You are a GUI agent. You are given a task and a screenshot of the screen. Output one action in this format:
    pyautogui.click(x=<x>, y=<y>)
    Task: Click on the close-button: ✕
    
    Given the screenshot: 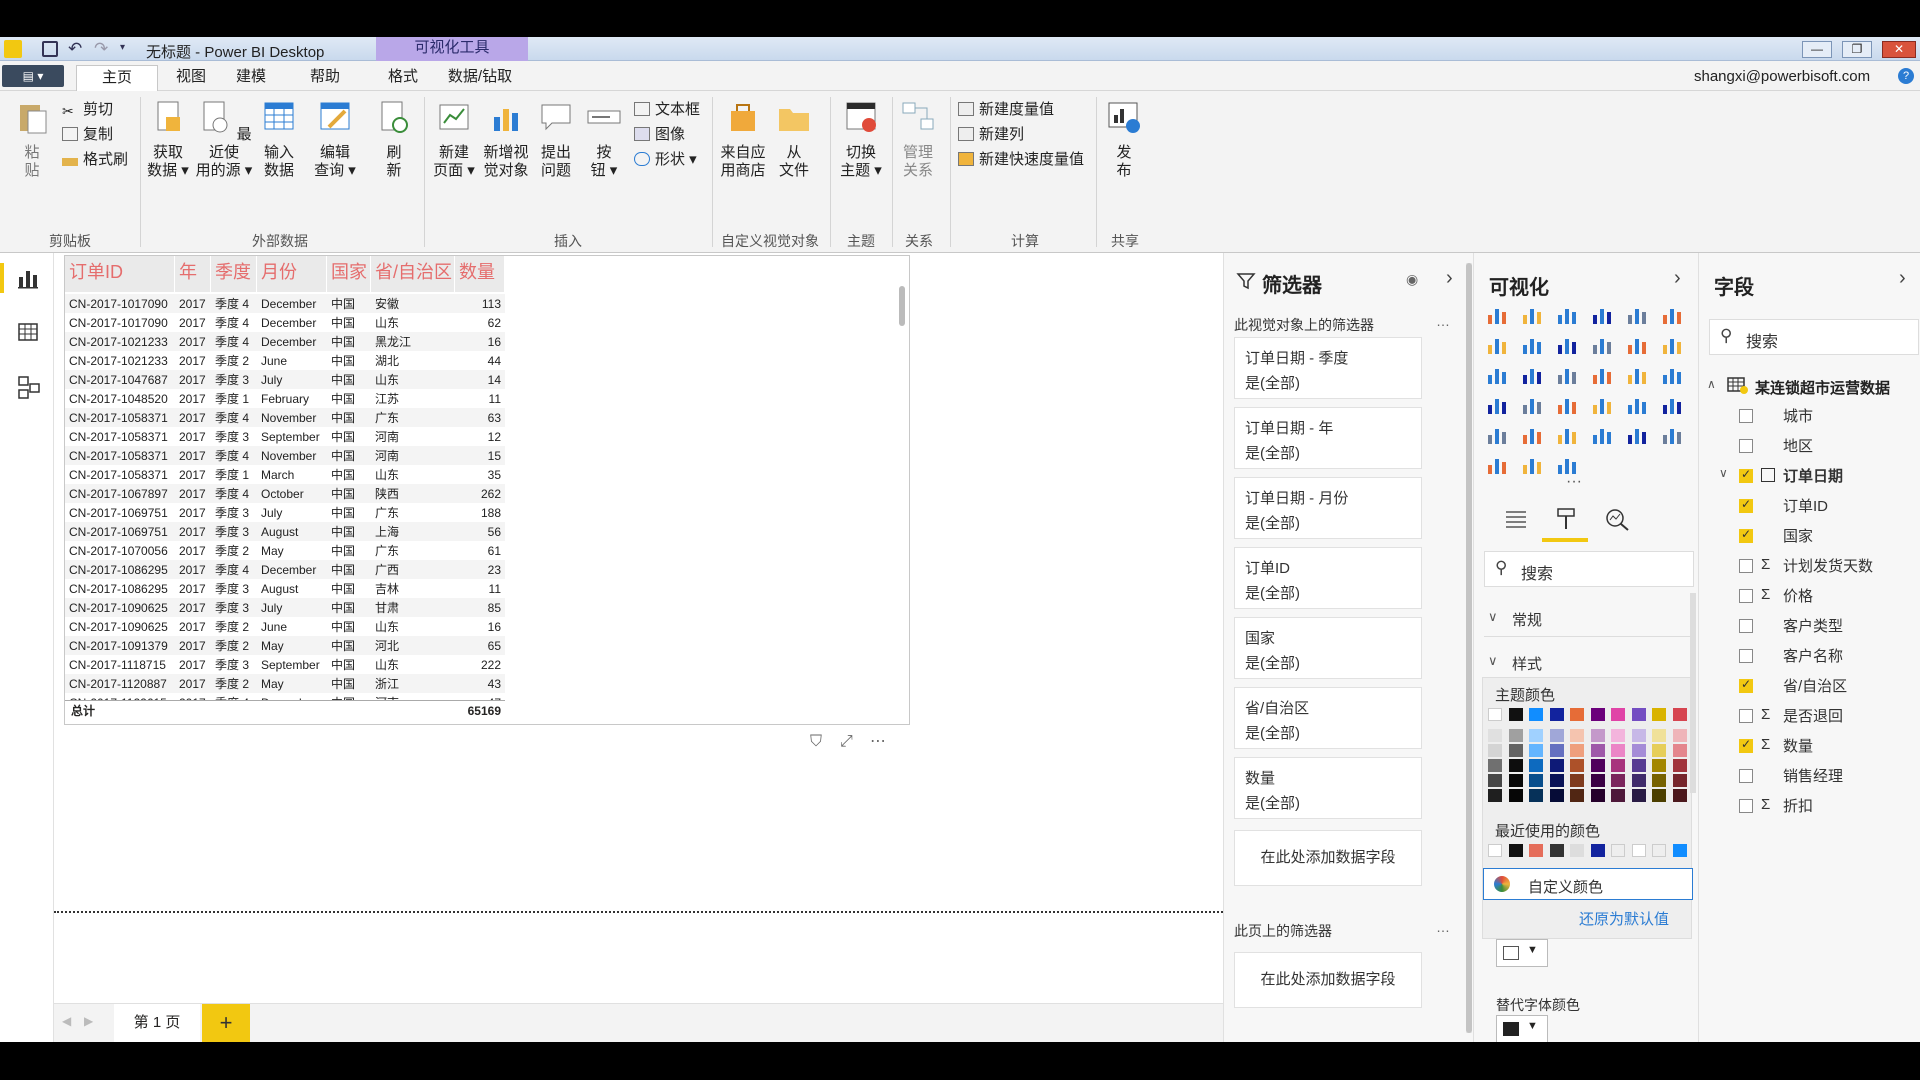 What is the action you would take?
    pyautogui.click(x=1899, y=49)
    